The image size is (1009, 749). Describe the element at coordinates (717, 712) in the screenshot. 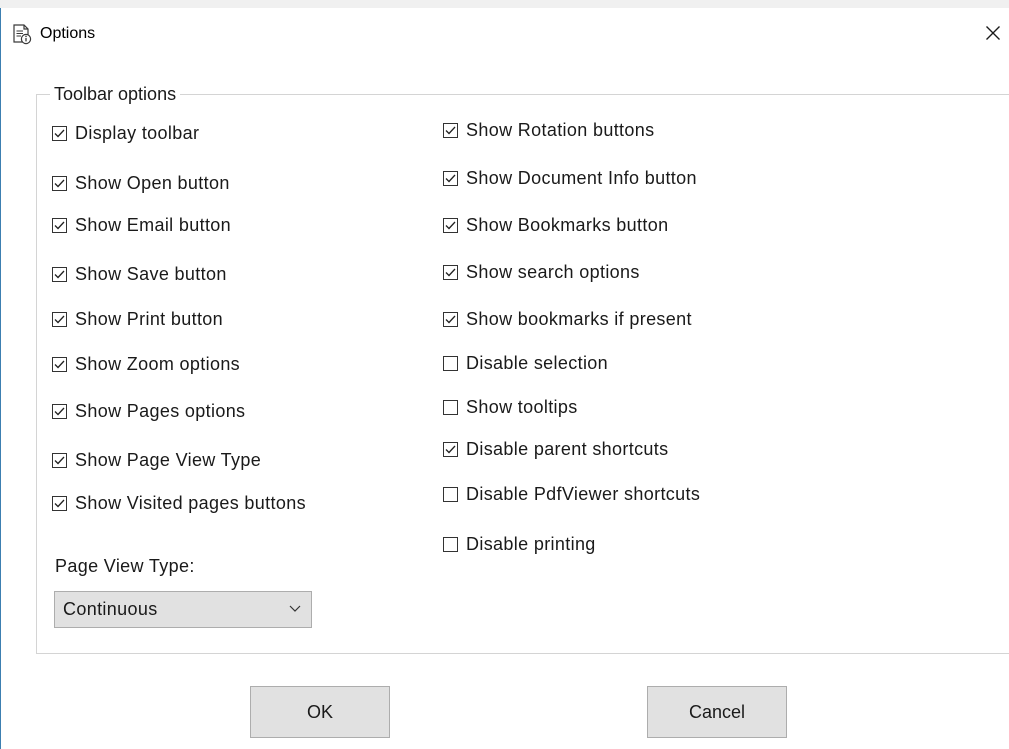

I see `cancel-button: Cancel` at that location.